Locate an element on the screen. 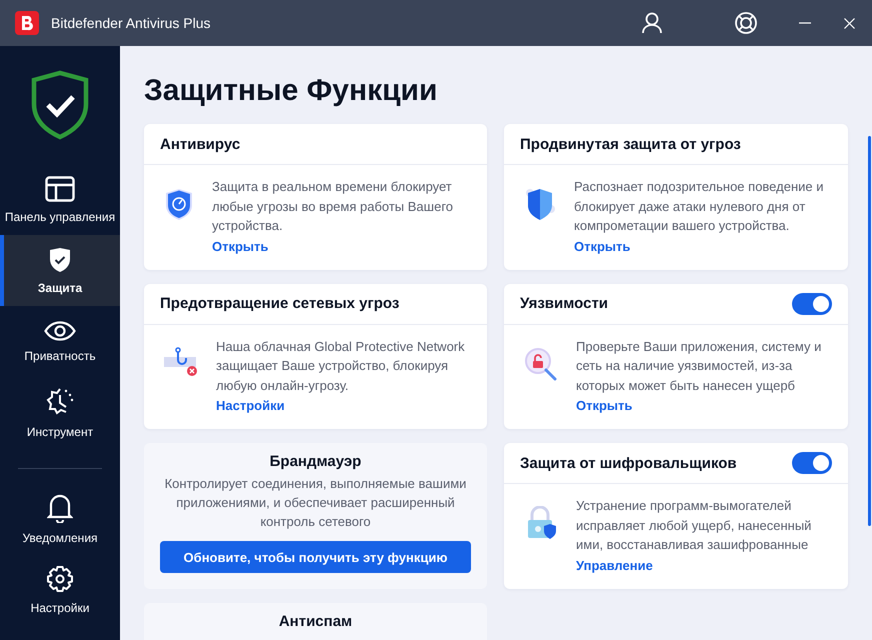  sidebar-item: Приватность is located at coordinates (60, 341).